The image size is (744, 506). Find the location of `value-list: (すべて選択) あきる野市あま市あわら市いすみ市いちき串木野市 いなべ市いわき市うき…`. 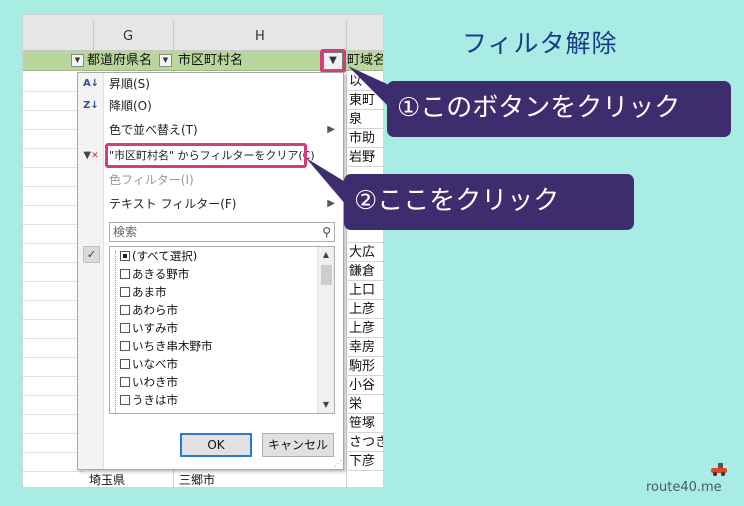

value-list: (すべて選択) あきる野市あま市あわら市いすみ市いちき串木野市 いなべ市いわき市うき… is located at coordinates (222, 330).